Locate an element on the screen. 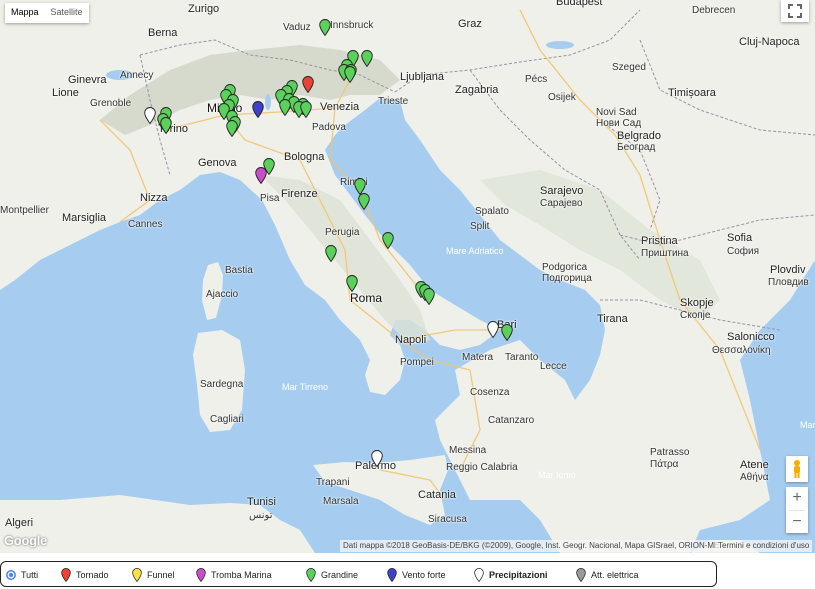 The image size is (815, 589). map-label-lecce: Lecce is located at coordinates (553, 366).